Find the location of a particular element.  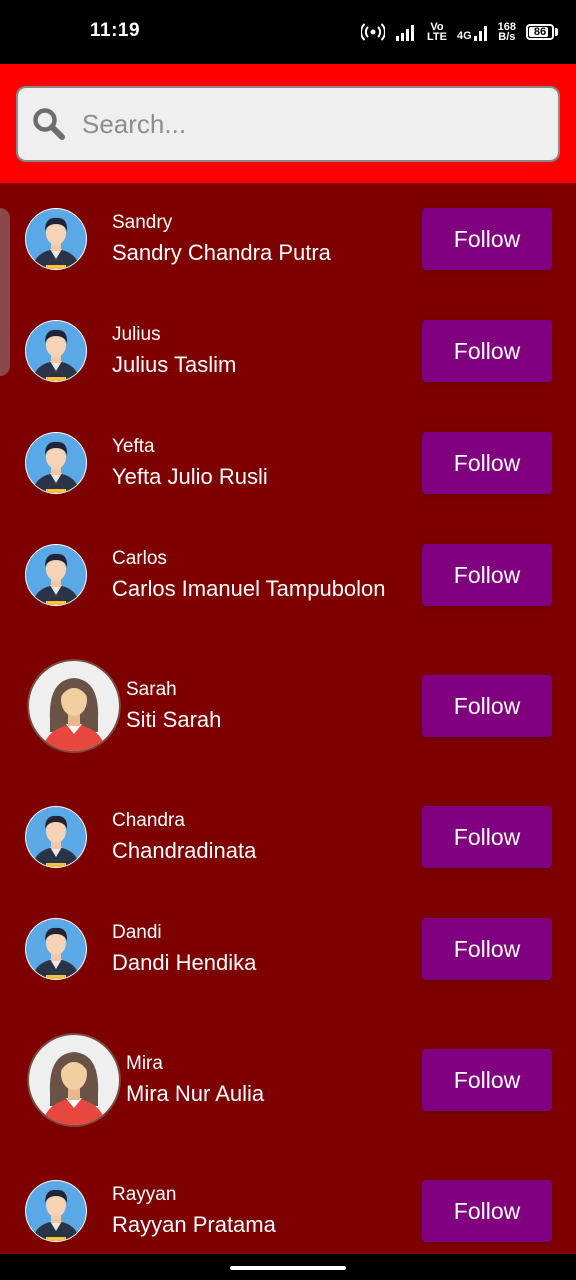

user-names: Carlos Carlos Imanuel Tampubolon is located at coordinates (249, 575).